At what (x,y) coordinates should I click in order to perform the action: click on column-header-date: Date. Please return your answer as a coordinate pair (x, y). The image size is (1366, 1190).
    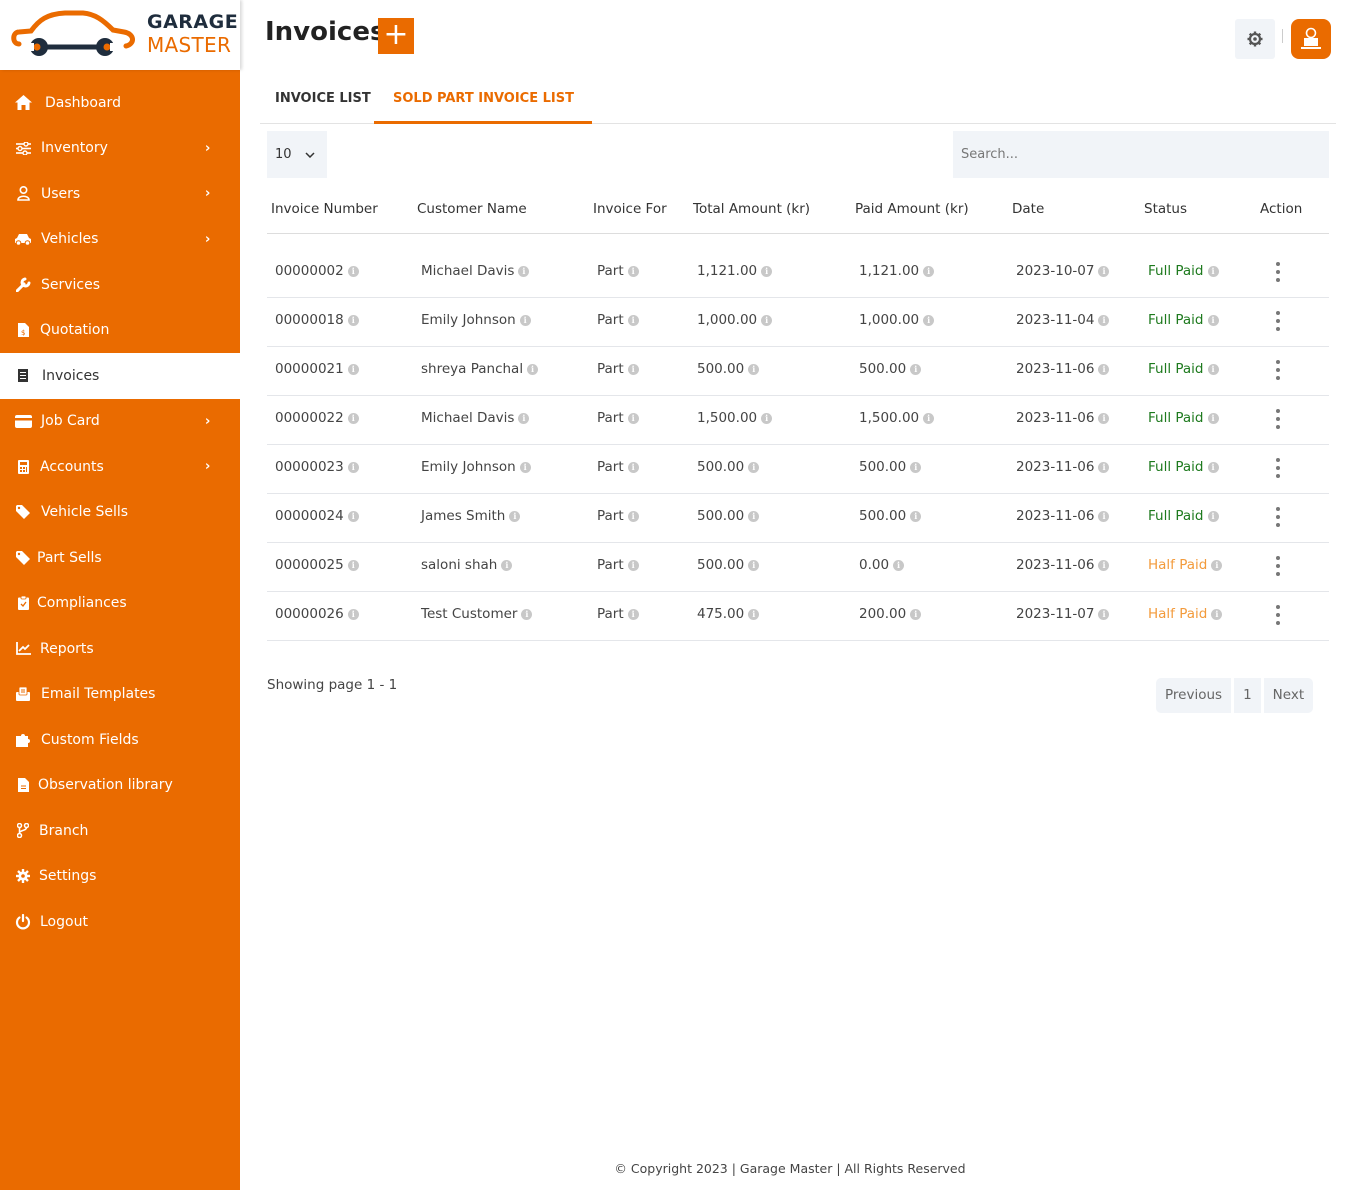
    Looking at the image, I should click on (1028, 209).